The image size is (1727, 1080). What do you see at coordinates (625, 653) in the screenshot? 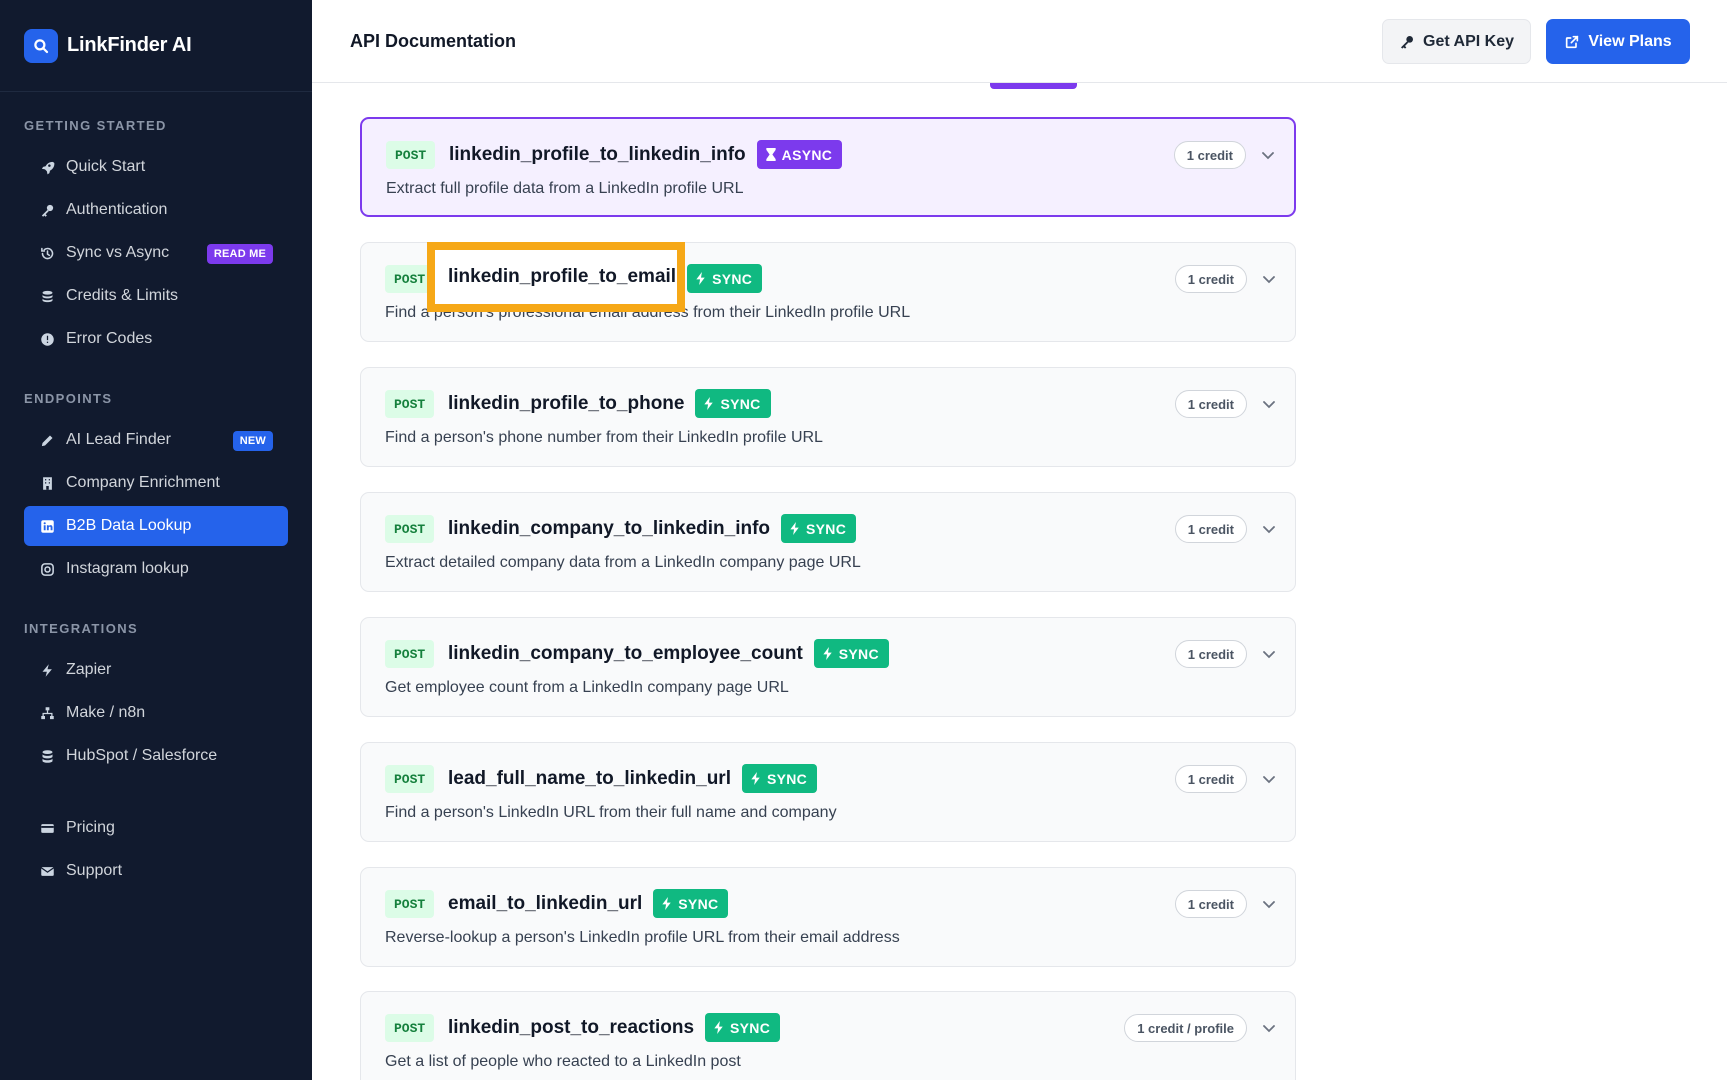
I see `endpoint-name: linkedin_company_to_employee_count` at bounding box center [625, 653].